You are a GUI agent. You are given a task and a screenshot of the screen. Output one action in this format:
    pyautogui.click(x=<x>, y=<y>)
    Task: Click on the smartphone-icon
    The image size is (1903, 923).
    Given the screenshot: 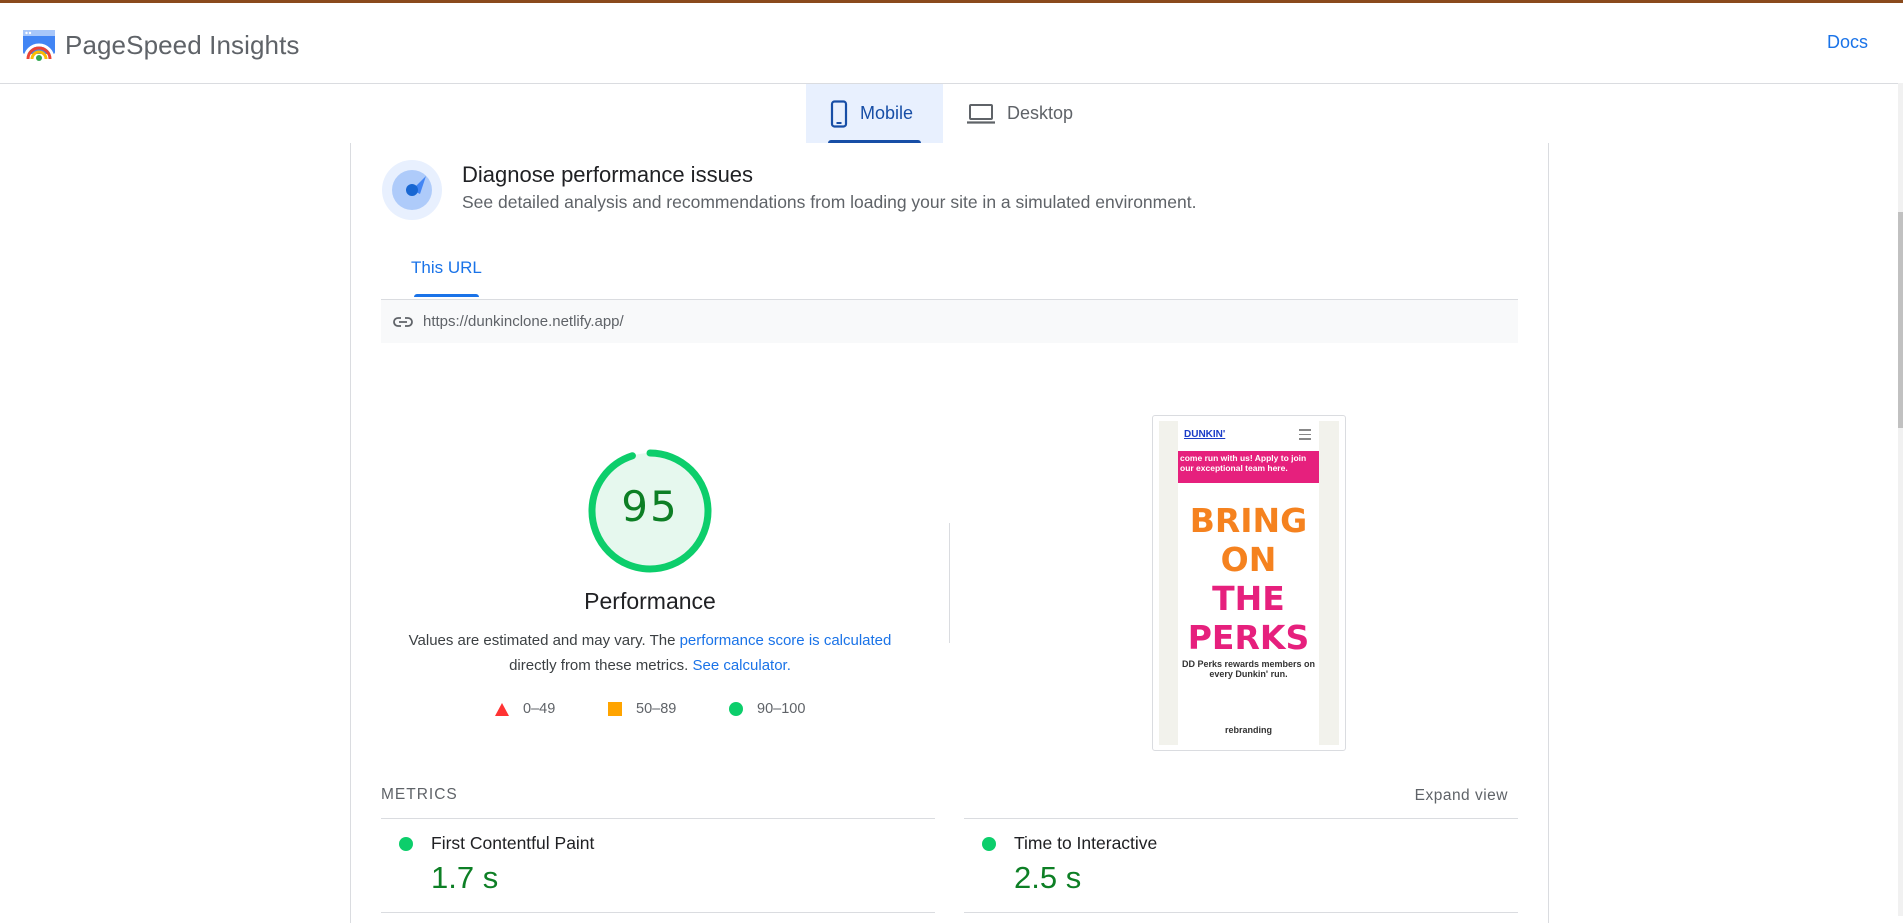 What is the action you would take?
    pyautogui.click(x=839, y=113)
    